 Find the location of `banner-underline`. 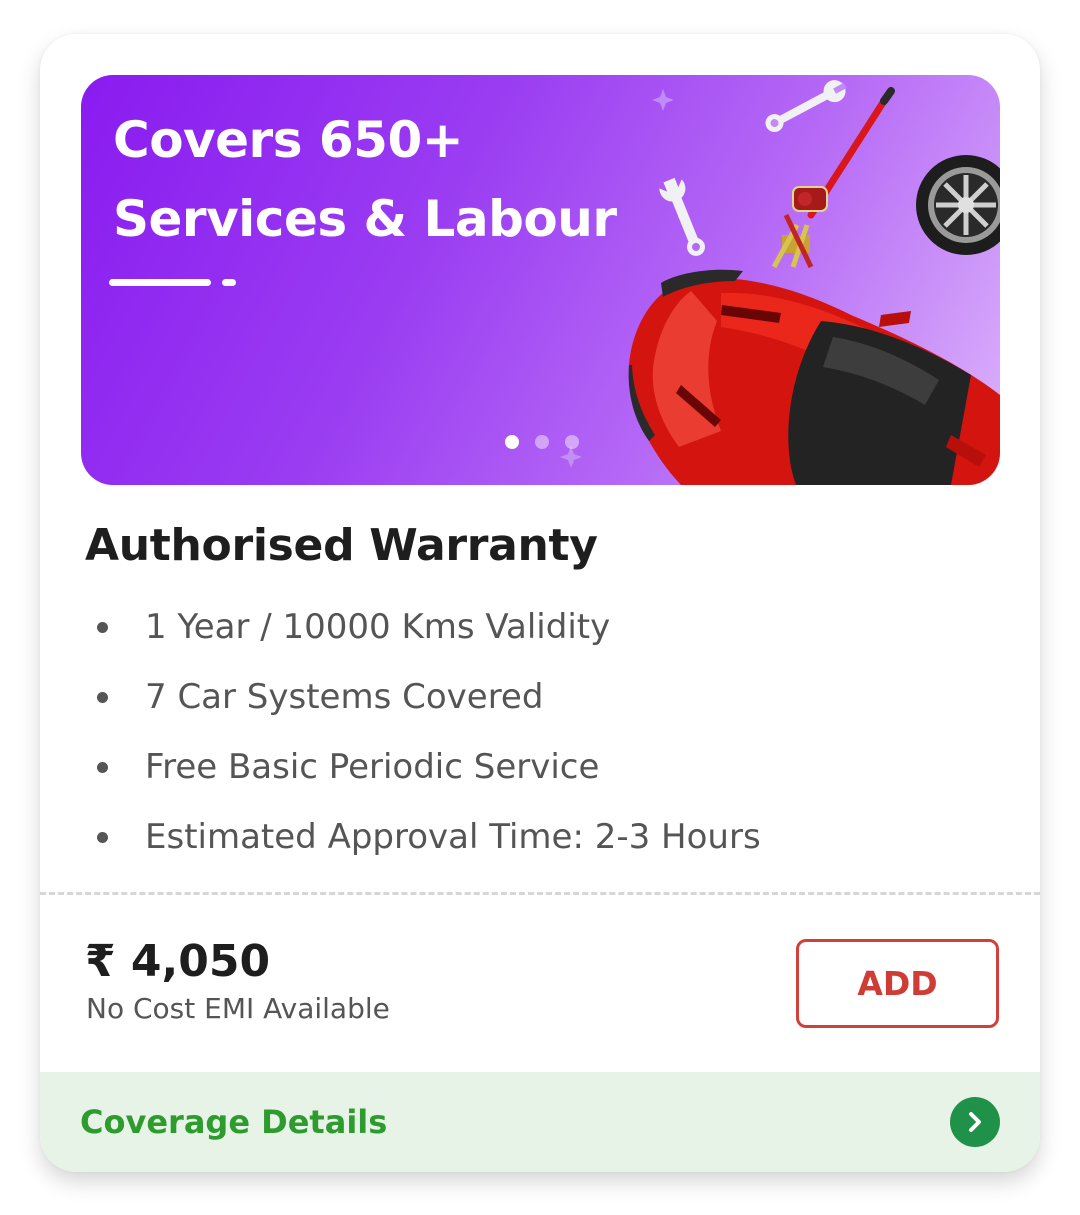

banner-underline is located at coordinates (160, 282).